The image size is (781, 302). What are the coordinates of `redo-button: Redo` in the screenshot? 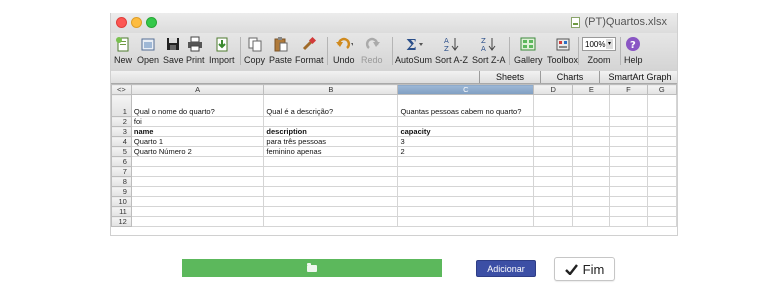 It's located at (372, 50).